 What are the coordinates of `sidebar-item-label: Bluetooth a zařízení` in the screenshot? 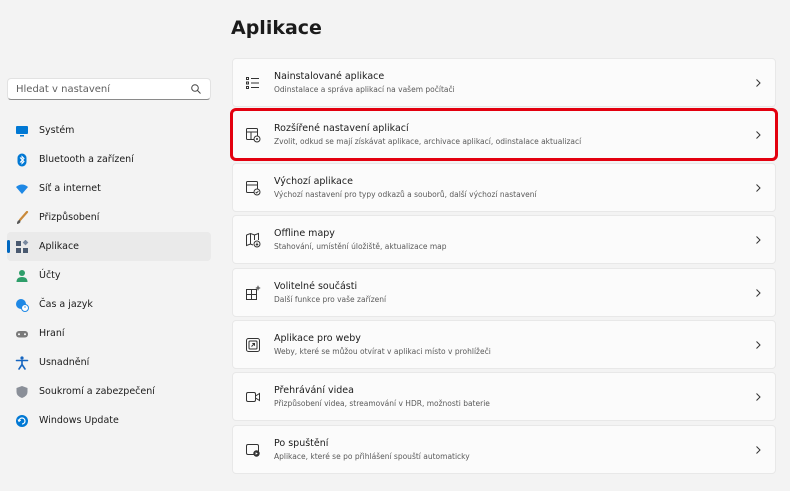 It's located at (86, 159).